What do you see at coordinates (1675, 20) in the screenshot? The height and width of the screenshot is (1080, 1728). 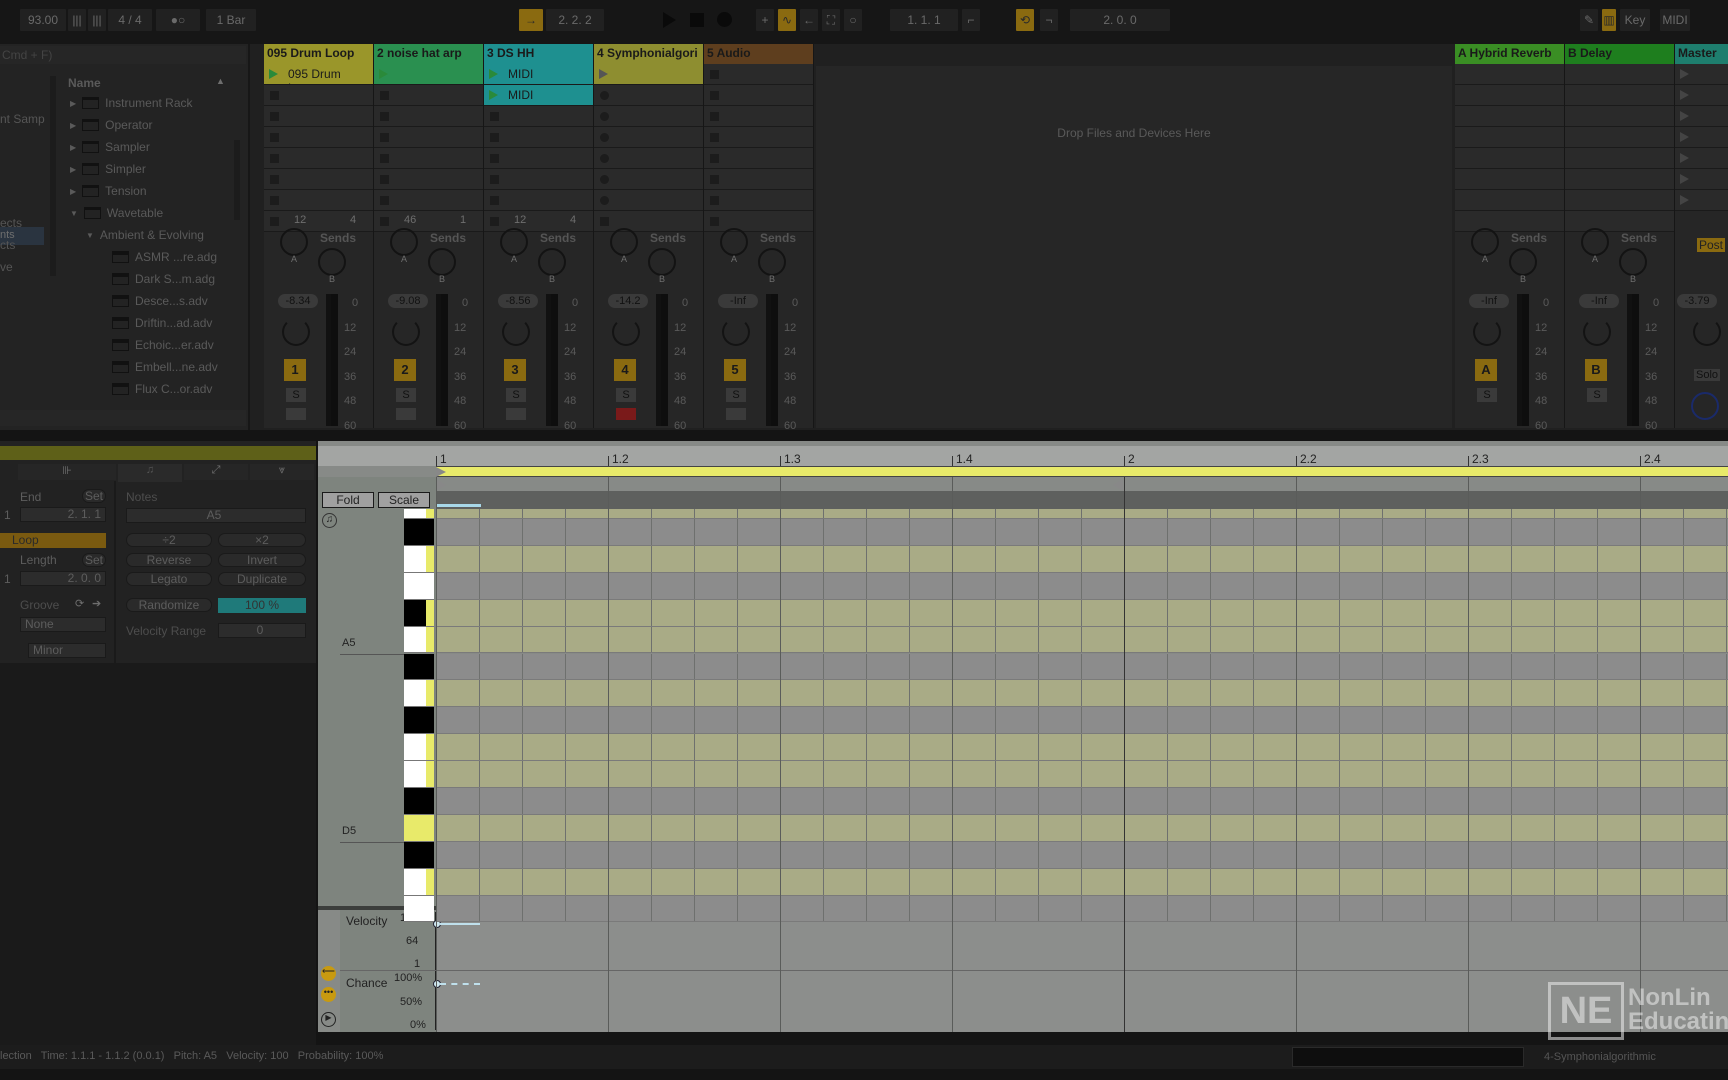 I see `midi-map-button: MIDI` at bounding box center [1675, 20].